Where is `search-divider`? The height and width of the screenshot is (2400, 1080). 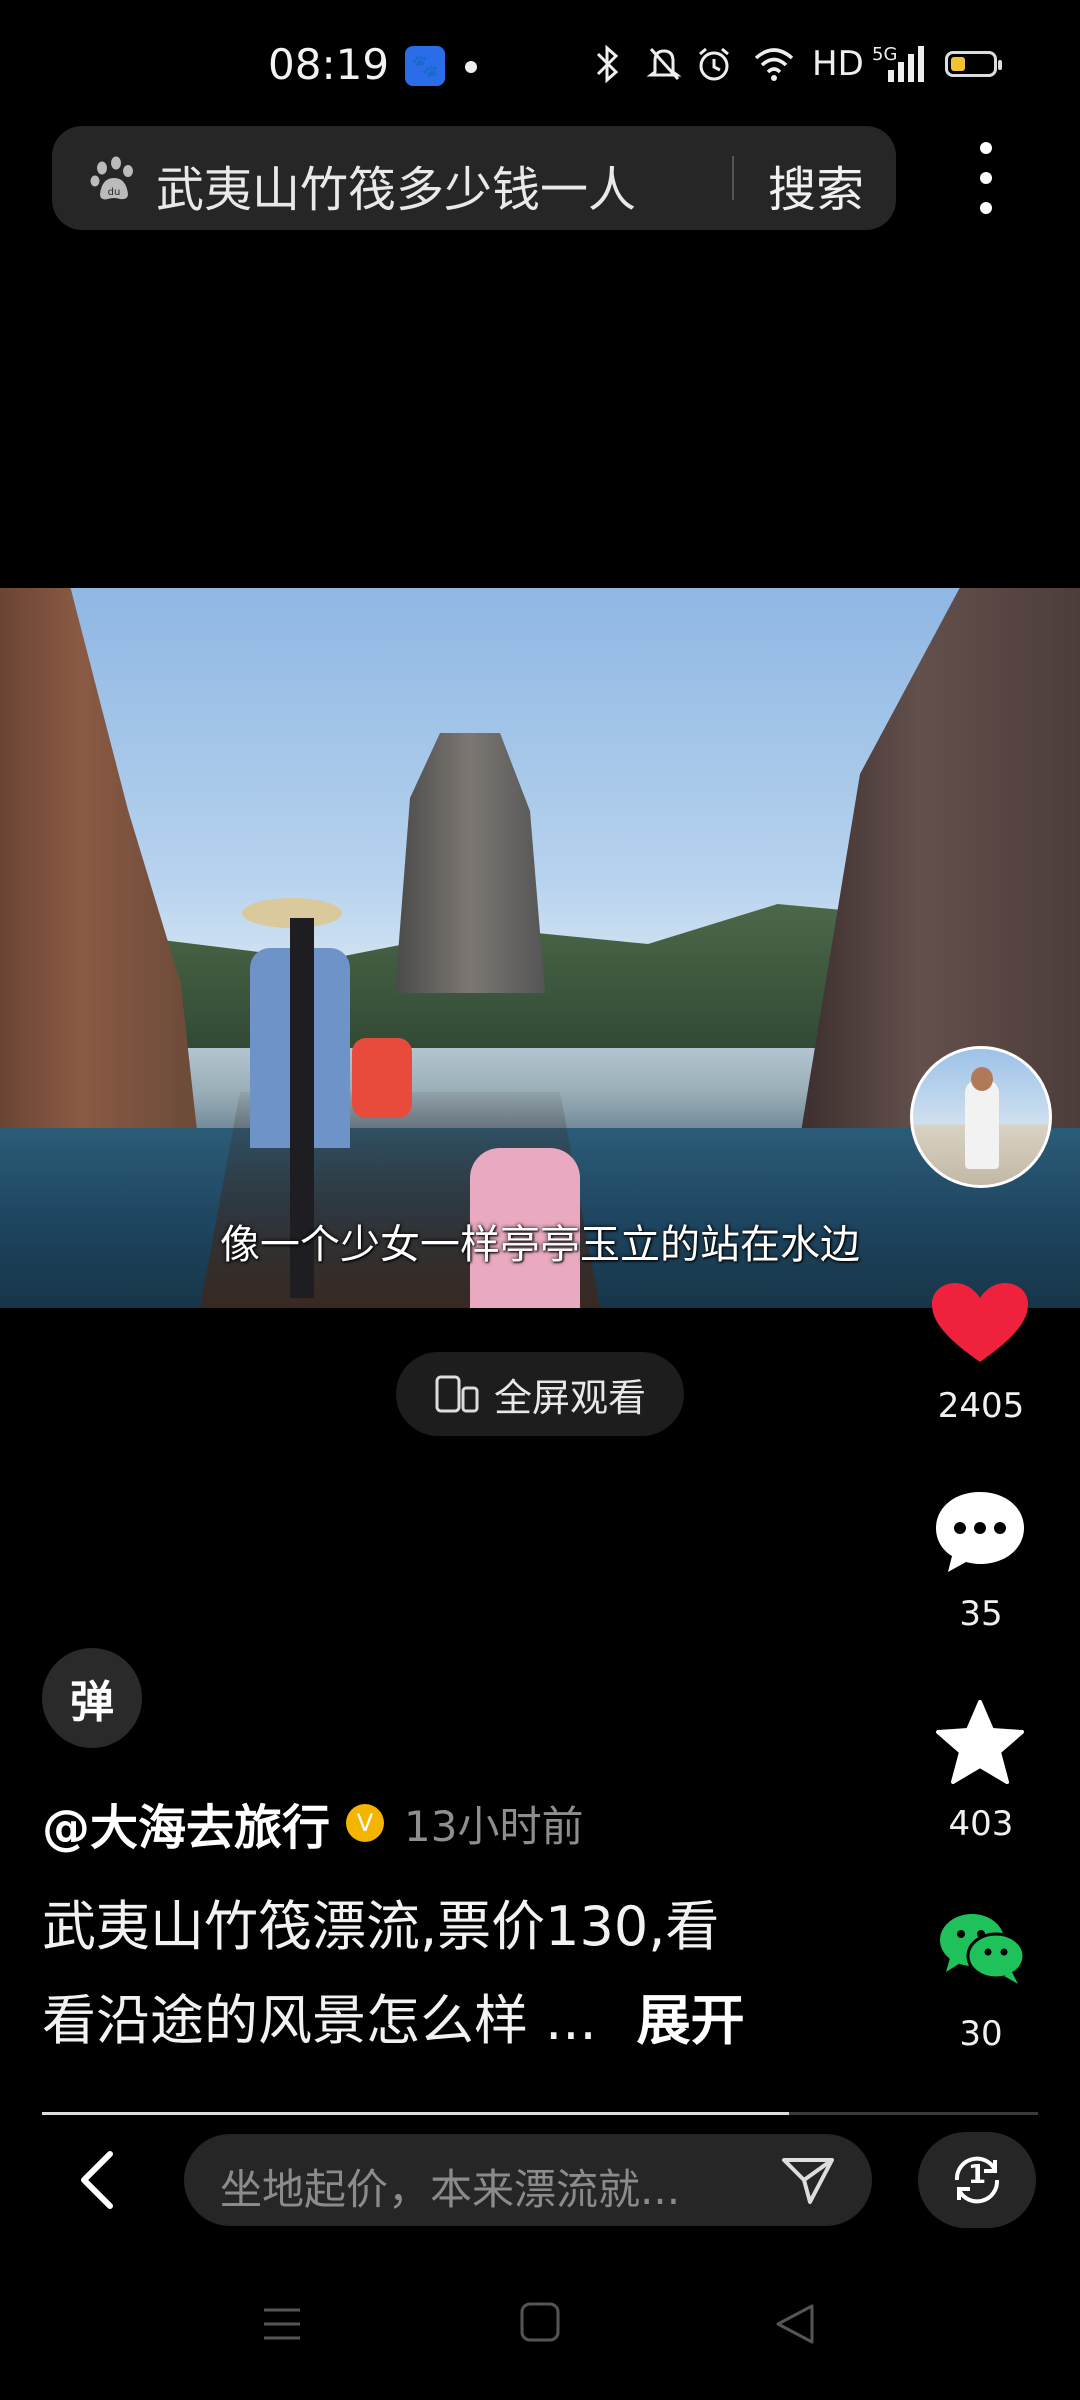 search-divider is located at coordinates (733, 178).